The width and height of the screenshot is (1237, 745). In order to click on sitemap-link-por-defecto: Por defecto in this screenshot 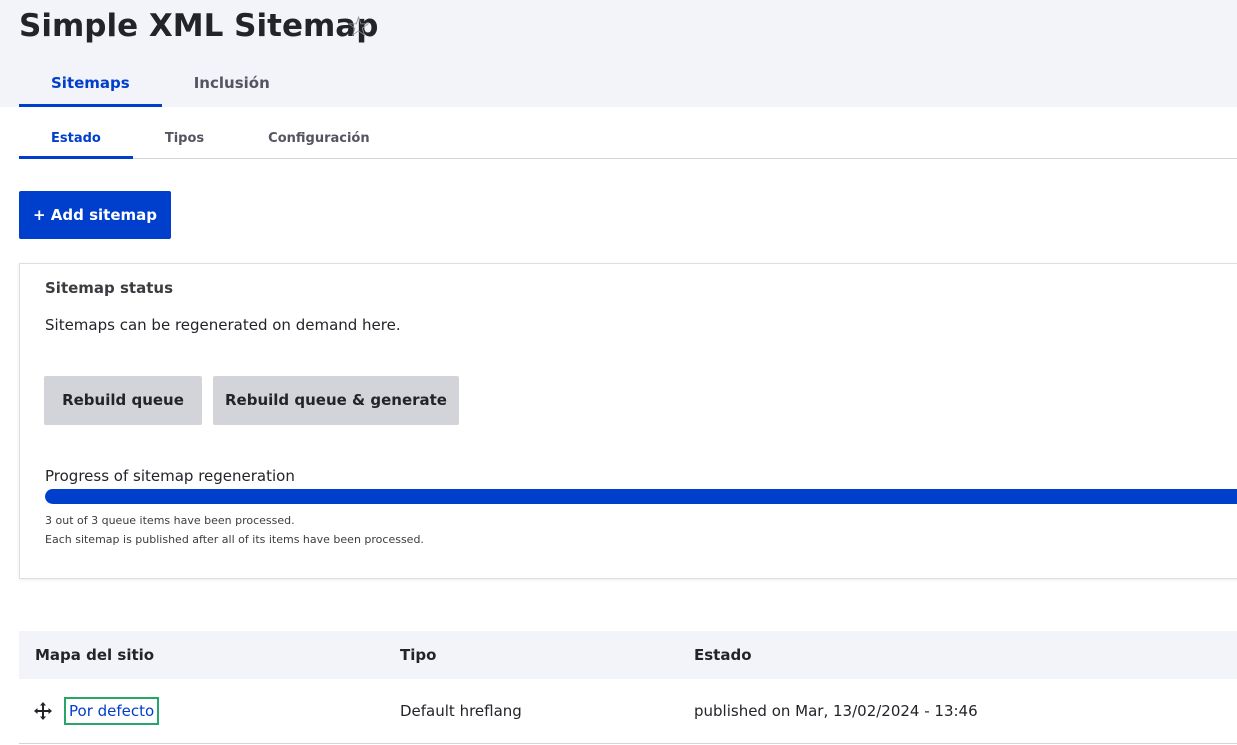, I will do `click(112, 711)`.